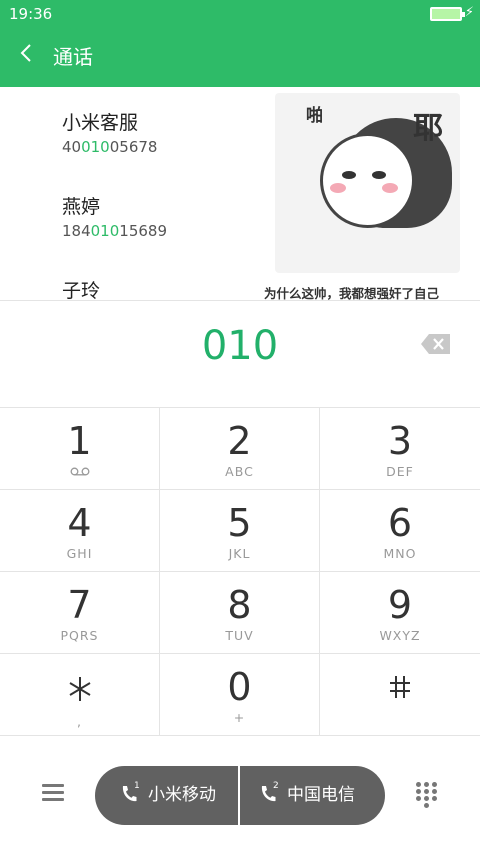 This screenshot has width=480, height=853. What do you see at coordinates (240, 613) in the screenshot?
I see `key-8: 8 TUV` at bounding box center [240, 613].